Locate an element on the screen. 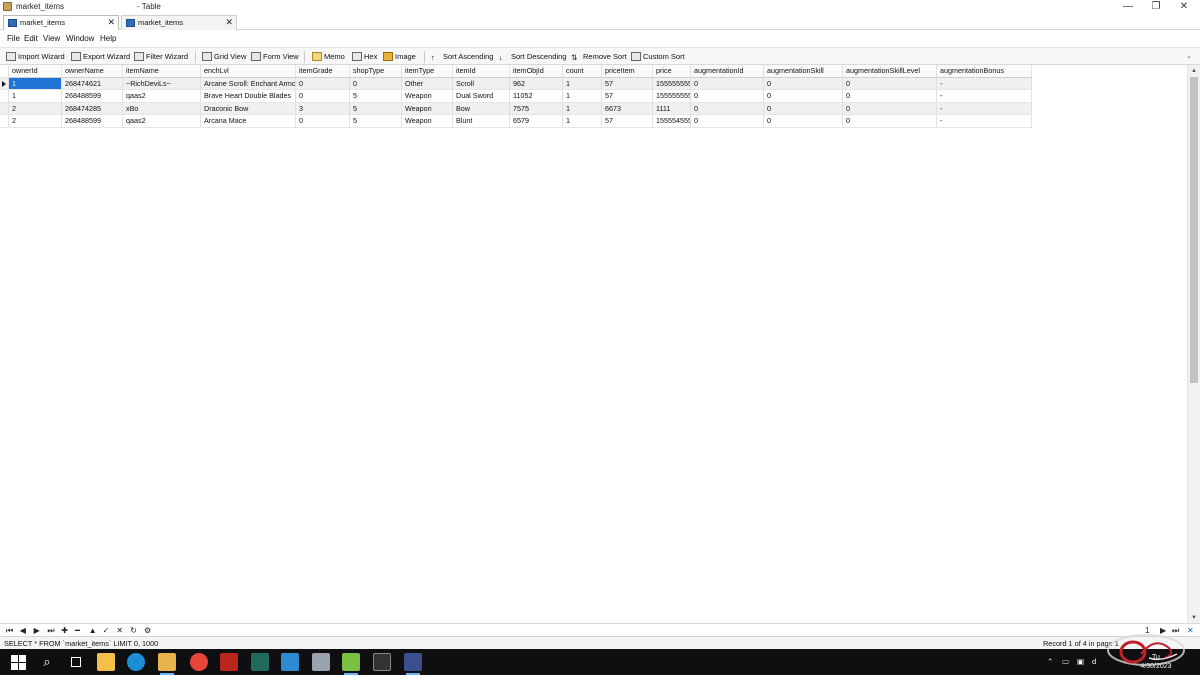  chrome-icon is located at coordinates (199, 662).